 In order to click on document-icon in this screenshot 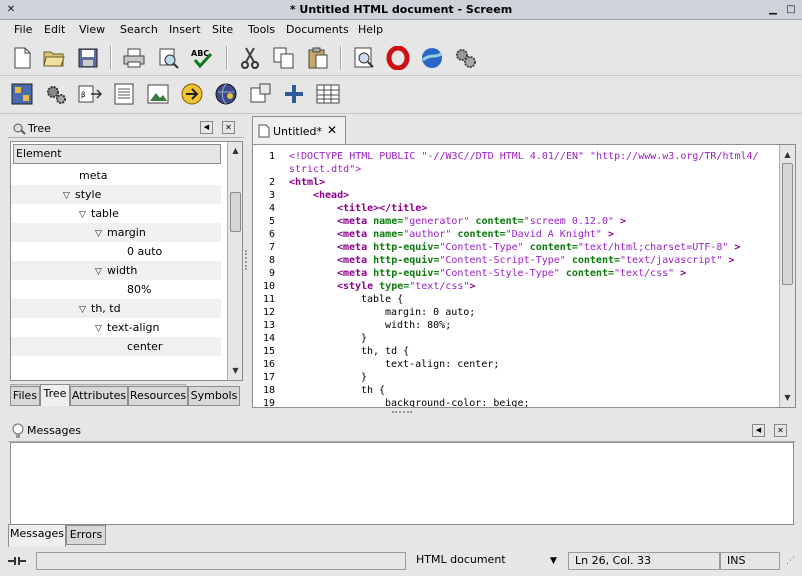, I will do `click(264, 132)`.